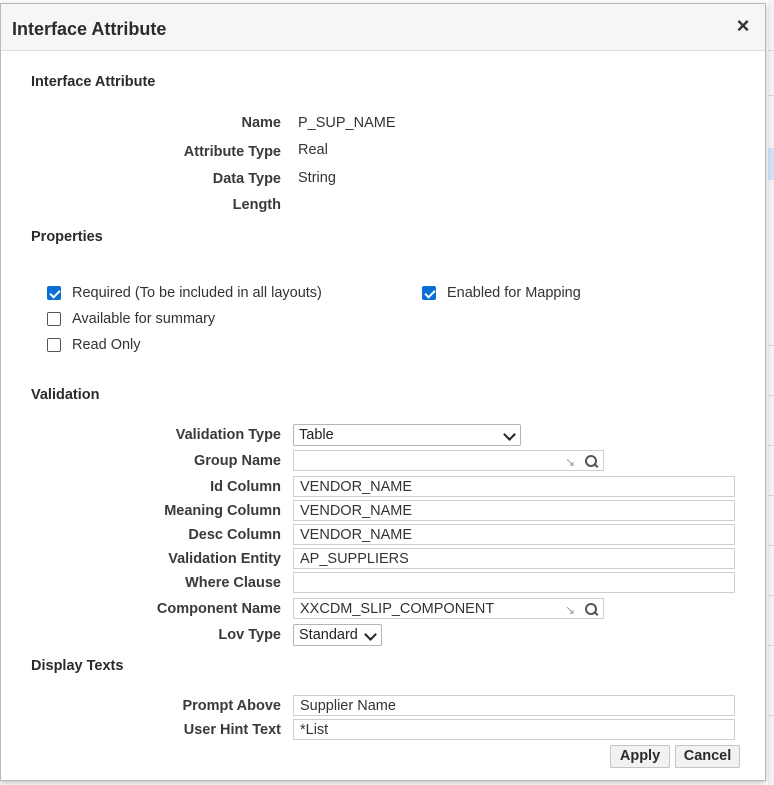  I want to click on prompt-above-label: Prompt Above, so click(231, 706).